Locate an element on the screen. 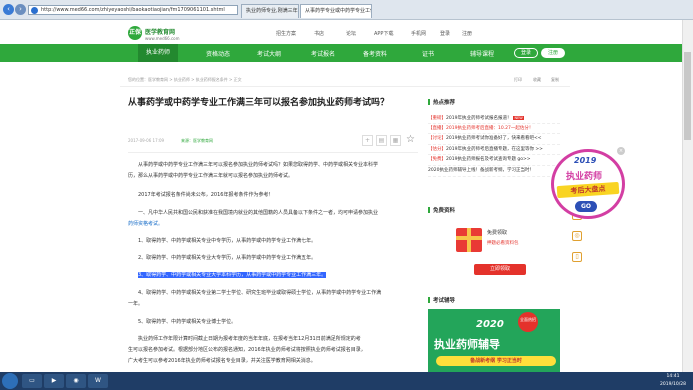 This screenshot has width=693, height=390. publish-date: 2017-09-06 17:09 is located at coordinates (146, 140).